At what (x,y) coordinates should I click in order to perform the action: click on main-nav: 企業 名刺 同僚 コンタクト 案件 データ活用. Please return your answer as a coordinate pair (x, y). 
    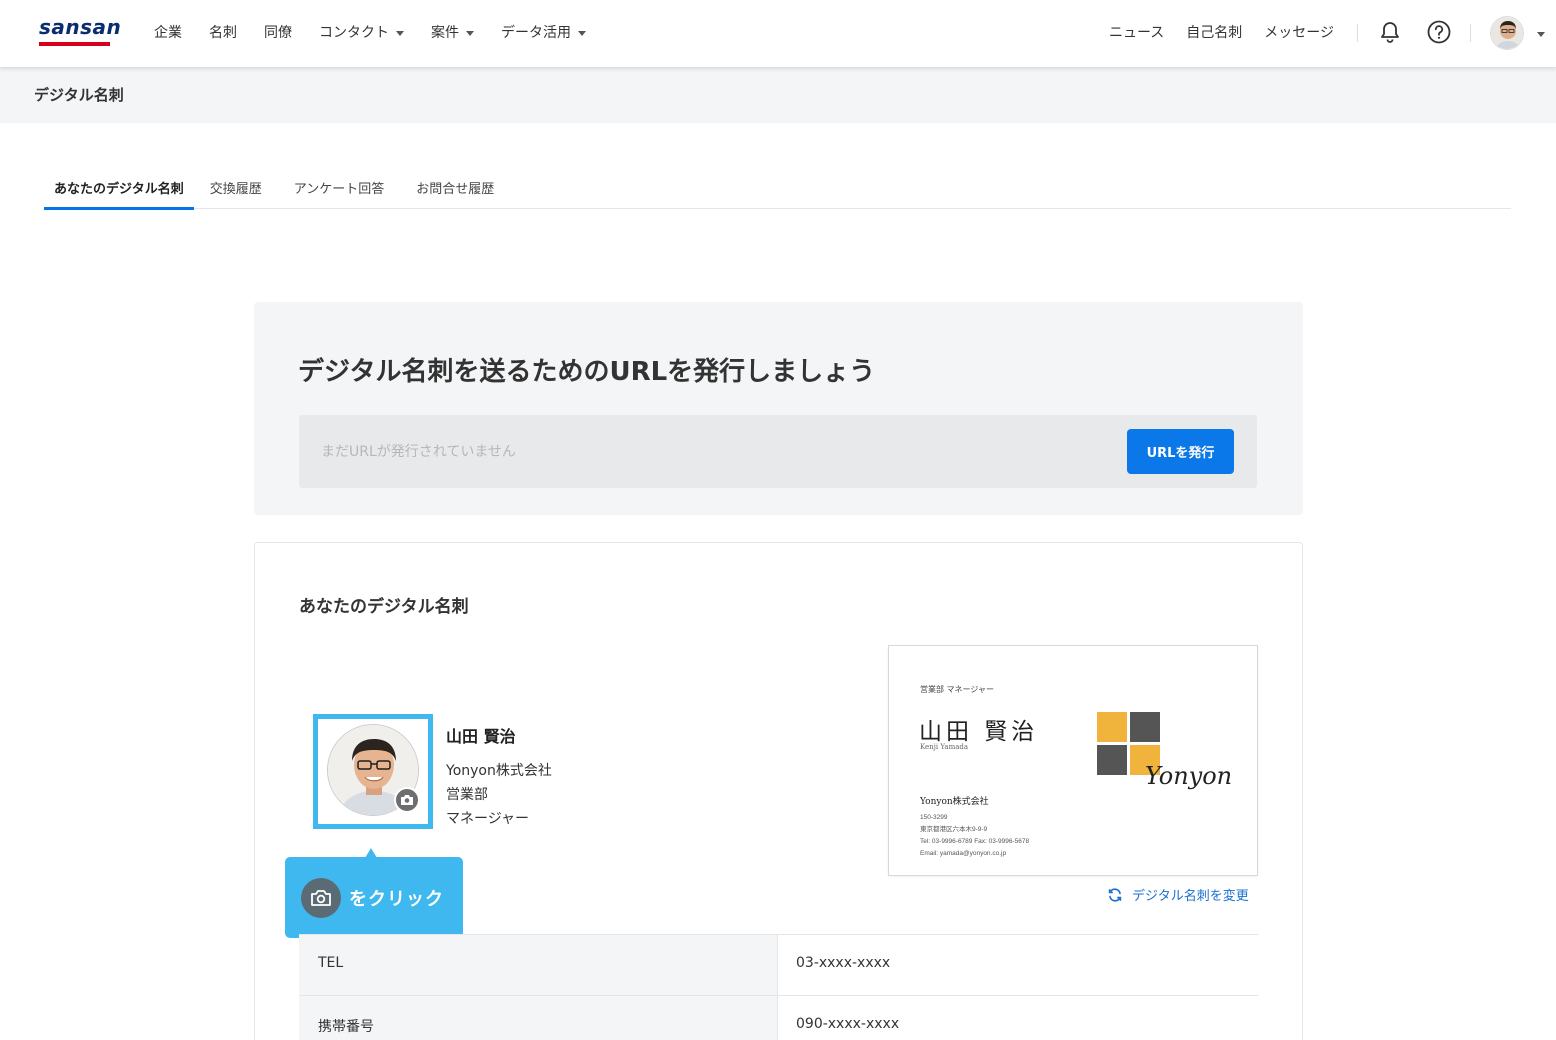
    Looking at the image, I should click on (383, 32).